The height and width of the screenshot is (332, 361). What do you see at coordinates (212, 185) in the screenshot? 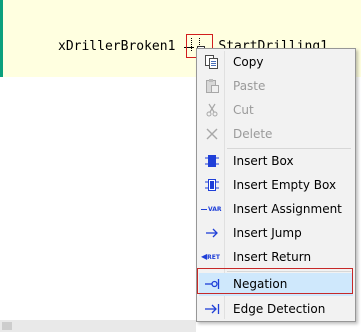
I see `insert-empty-box-icon` at bounding box center [212, 185].